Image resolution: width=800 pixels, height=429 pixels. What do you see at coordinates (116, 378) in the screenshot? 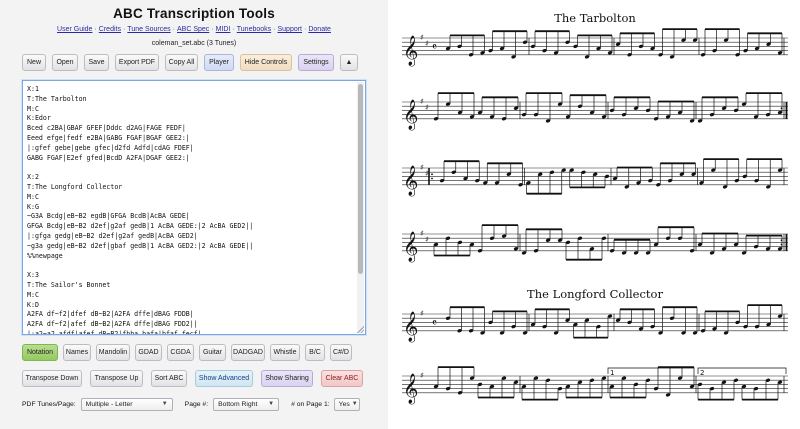
I see `transpose-up-button: Transpose Up` at bounding box center [116, 378].